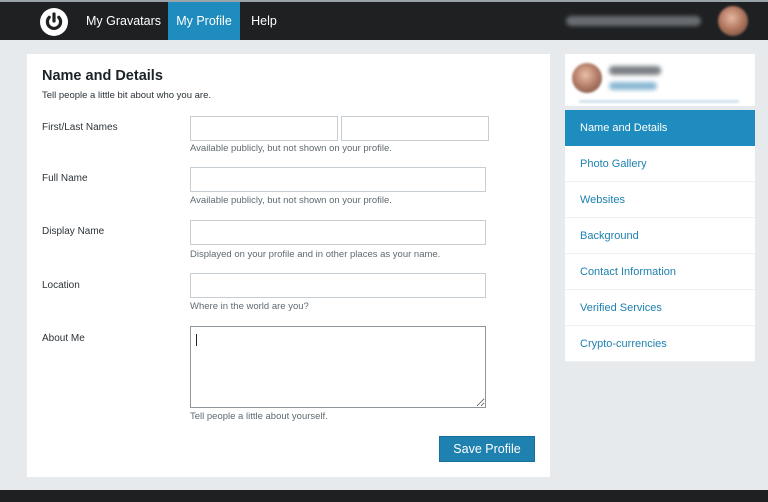  I want to click on account-email-blurred, so click(633, 21).